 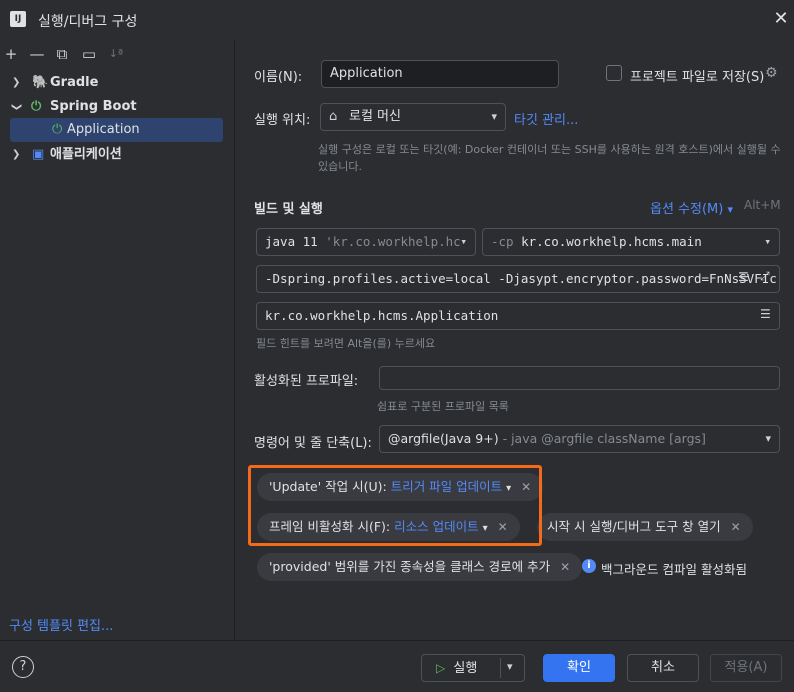 What do you see at coordinates (443, 406) in the screenshot?
I see `active-profiles-hint: 쉼표로 구분된 프로파일 목록` at bounding box center [443, 406].